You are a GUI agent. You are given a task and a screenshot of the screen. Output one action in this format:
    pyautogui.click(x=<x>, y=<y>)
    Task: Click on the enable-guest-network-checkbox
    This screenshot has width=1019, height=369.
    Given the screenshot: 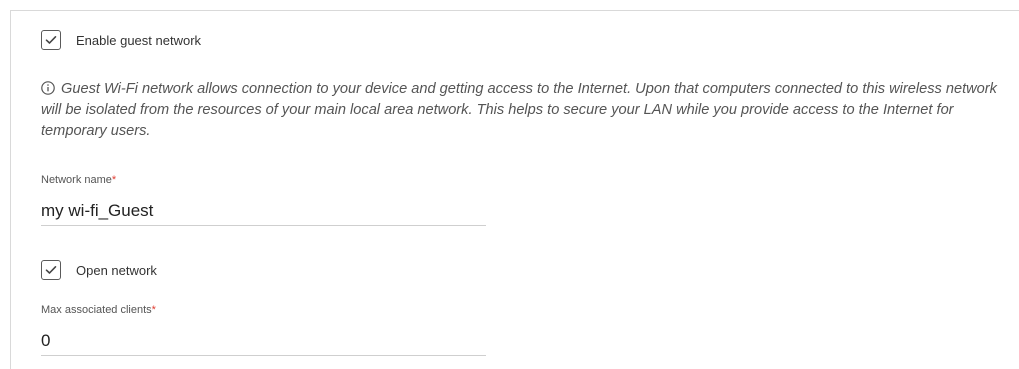 What is the action you would take?
    pyautogui.click(x=51, y=40)
    